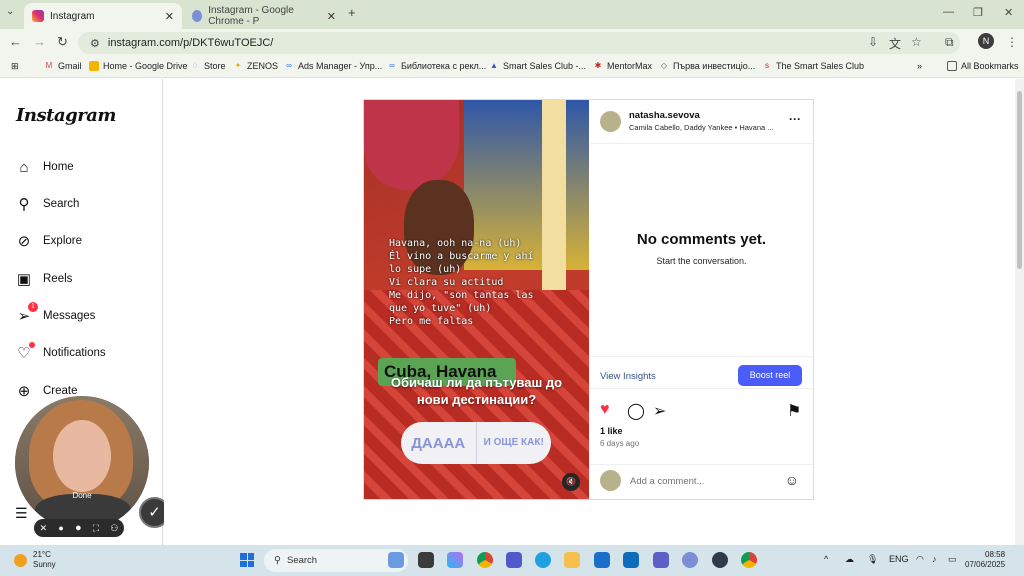 Image resolution: width=1024 pixels, height=576 pixels. What do you see at coordinates (952, 559) in the screenshot?
I see `battery-icon: ▭` at bounding box center [952, 559].